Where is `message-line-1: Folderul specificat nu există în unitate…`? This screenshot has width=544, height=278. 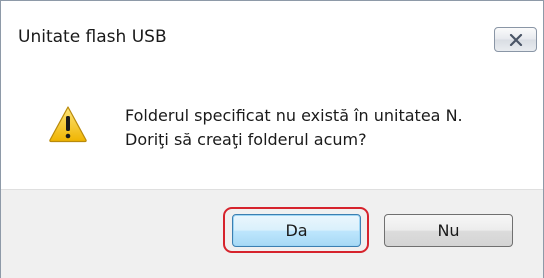 message-line-1: Folderul specificat nu există în unitate… is located at coordinates (294, 115).